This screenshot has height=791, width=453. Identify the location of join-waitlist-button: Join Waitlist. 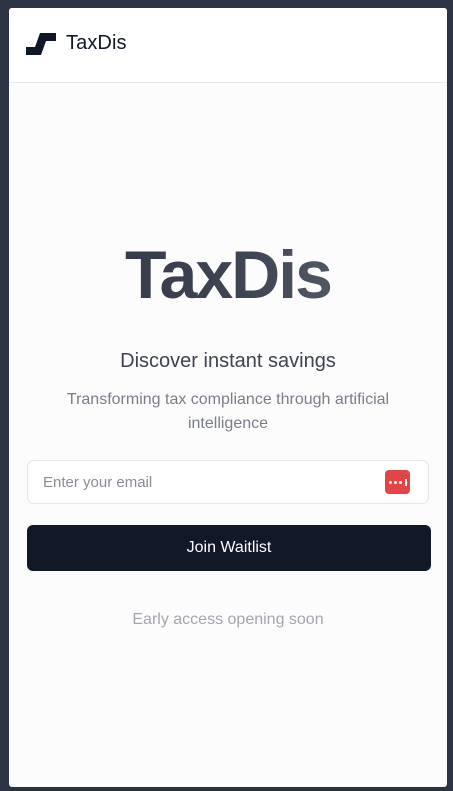
(229, 548).